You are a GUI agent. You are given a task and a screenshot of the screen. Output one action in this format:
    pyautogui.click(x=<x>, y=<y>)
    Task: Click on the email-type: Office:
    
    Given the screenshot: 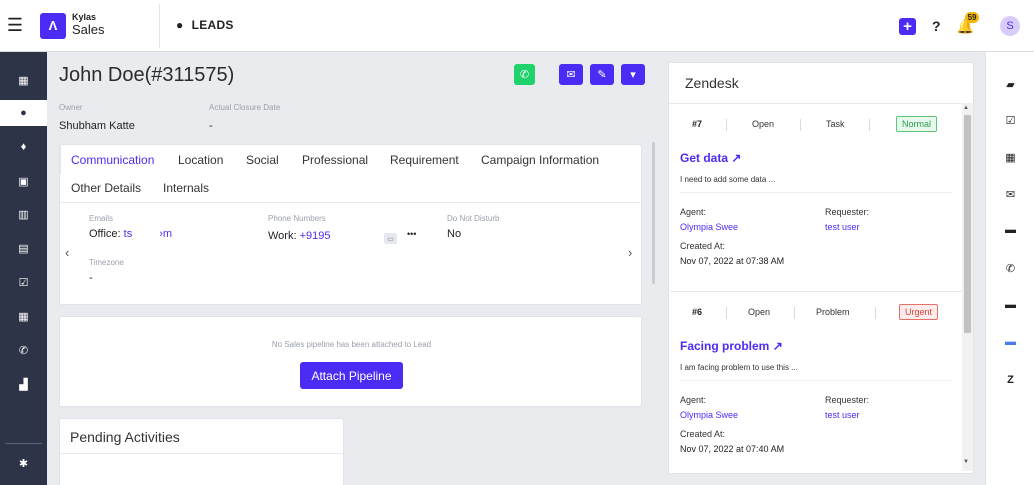 What is the action you would take?
    pyautogui.click(x=106, y=234)
    